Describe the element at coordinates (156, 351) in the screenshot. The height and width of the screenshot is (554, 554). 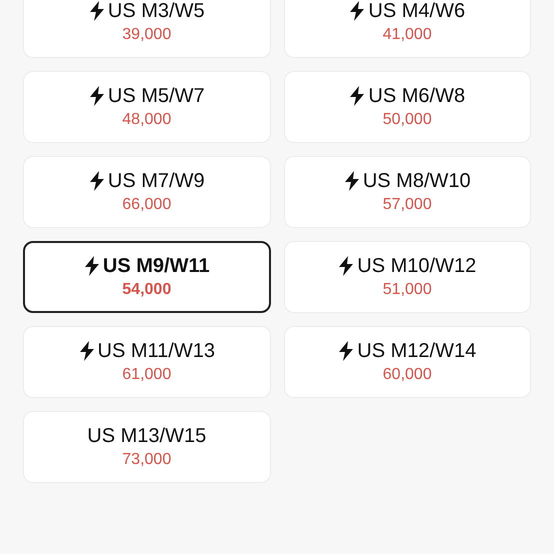
I see `size-label: US M11/W13` at that location.